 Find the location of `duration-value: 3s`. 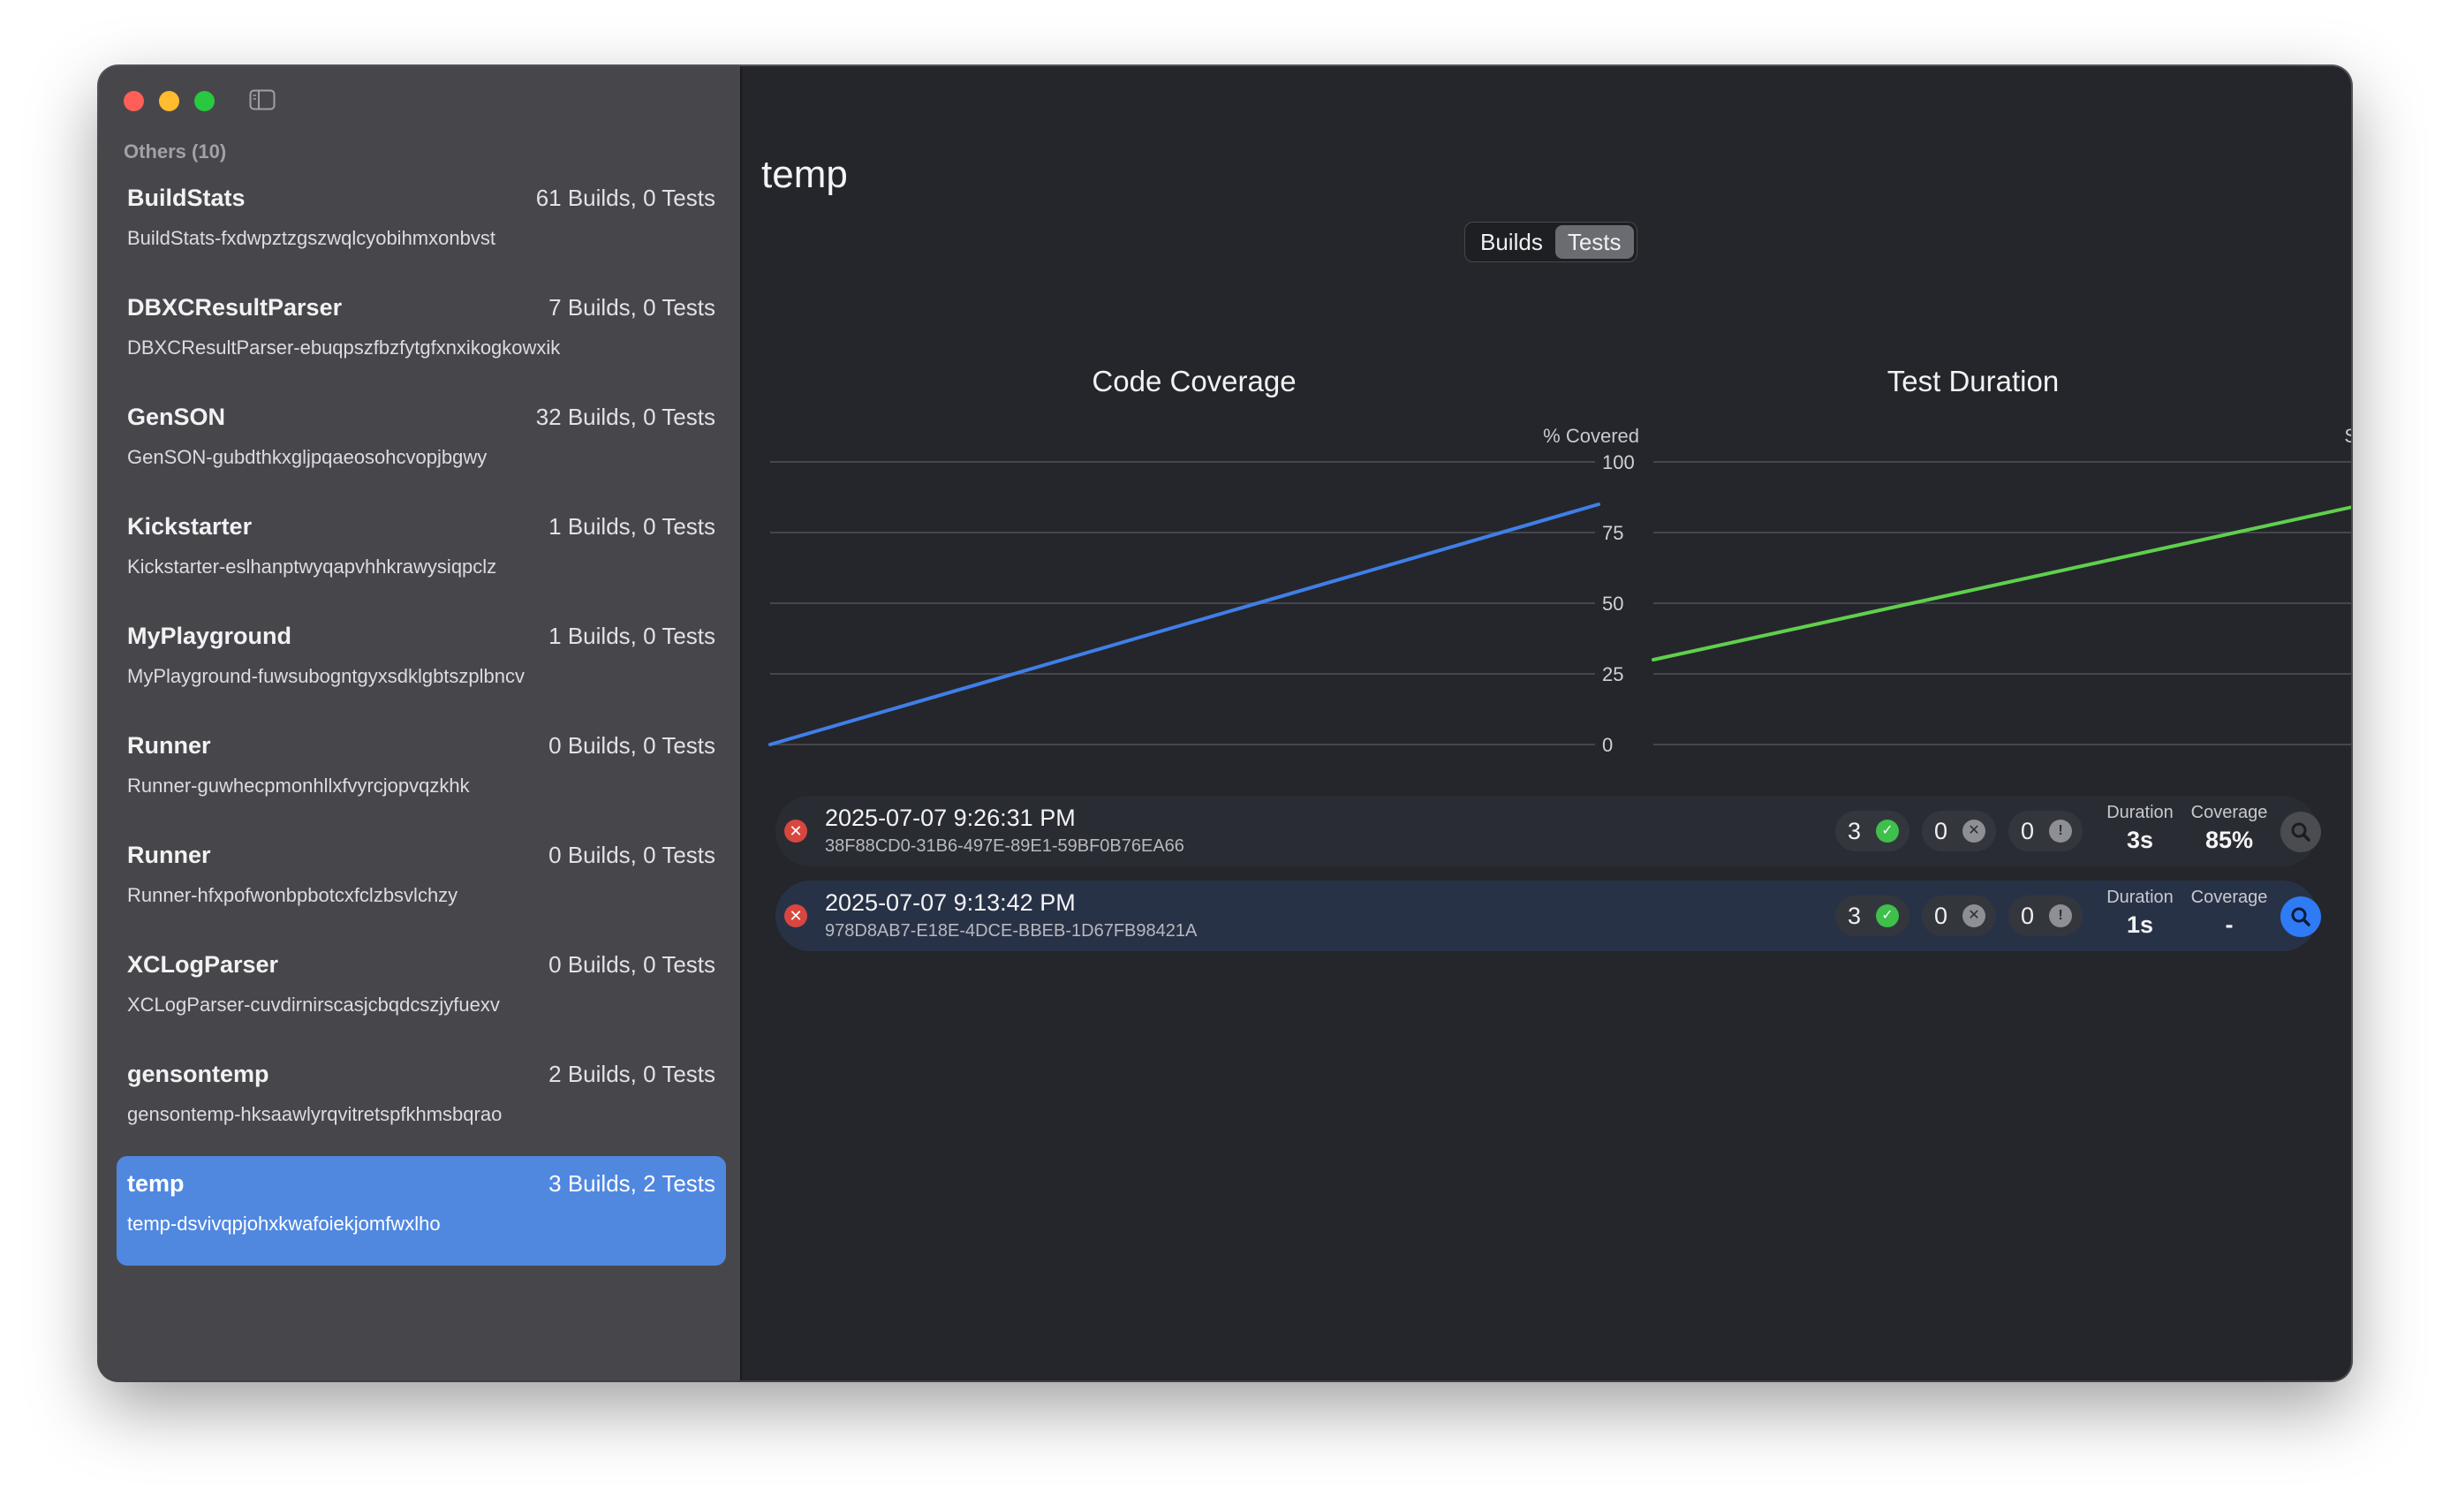

duration-value: 3s is located at coordinates (2140, 840).